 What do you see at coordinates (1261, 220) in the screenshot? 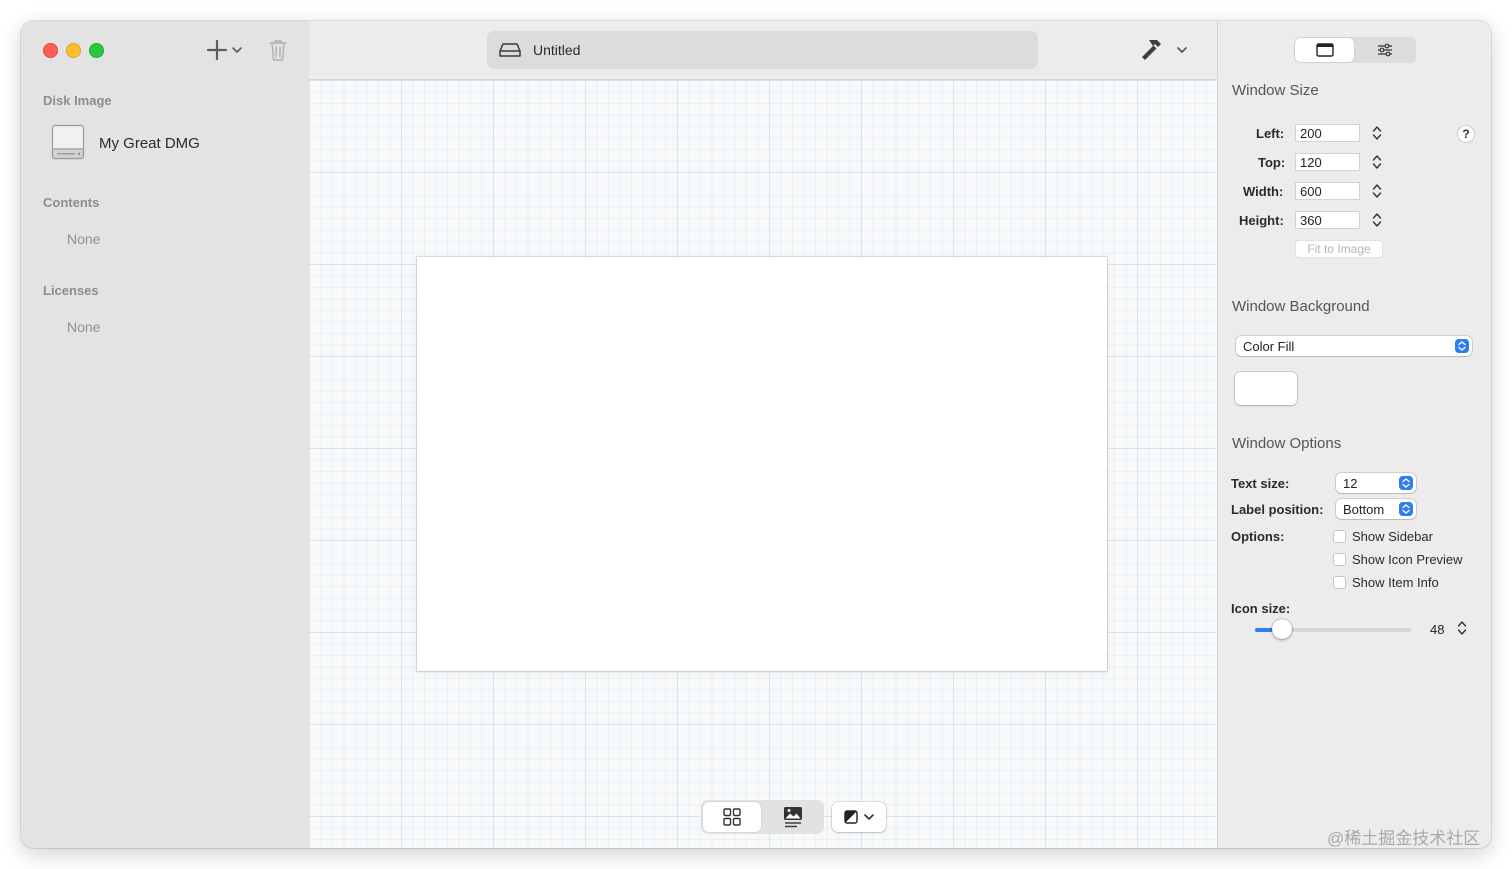
I see `height-label: Height:` at bounding box center [1261, 220].